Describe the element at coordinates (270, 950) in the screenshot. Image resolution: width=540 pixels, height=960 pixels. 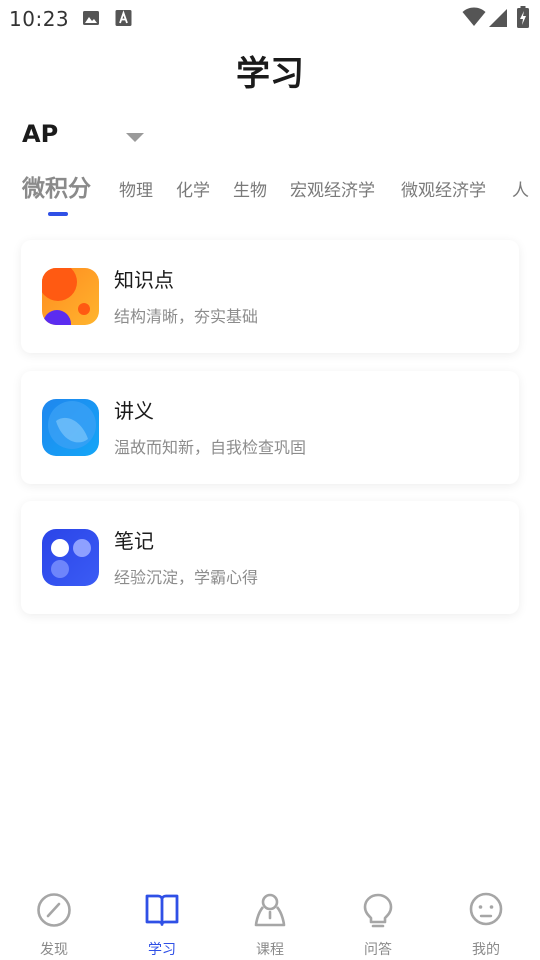
I see `nav-label: 课程` at that location.